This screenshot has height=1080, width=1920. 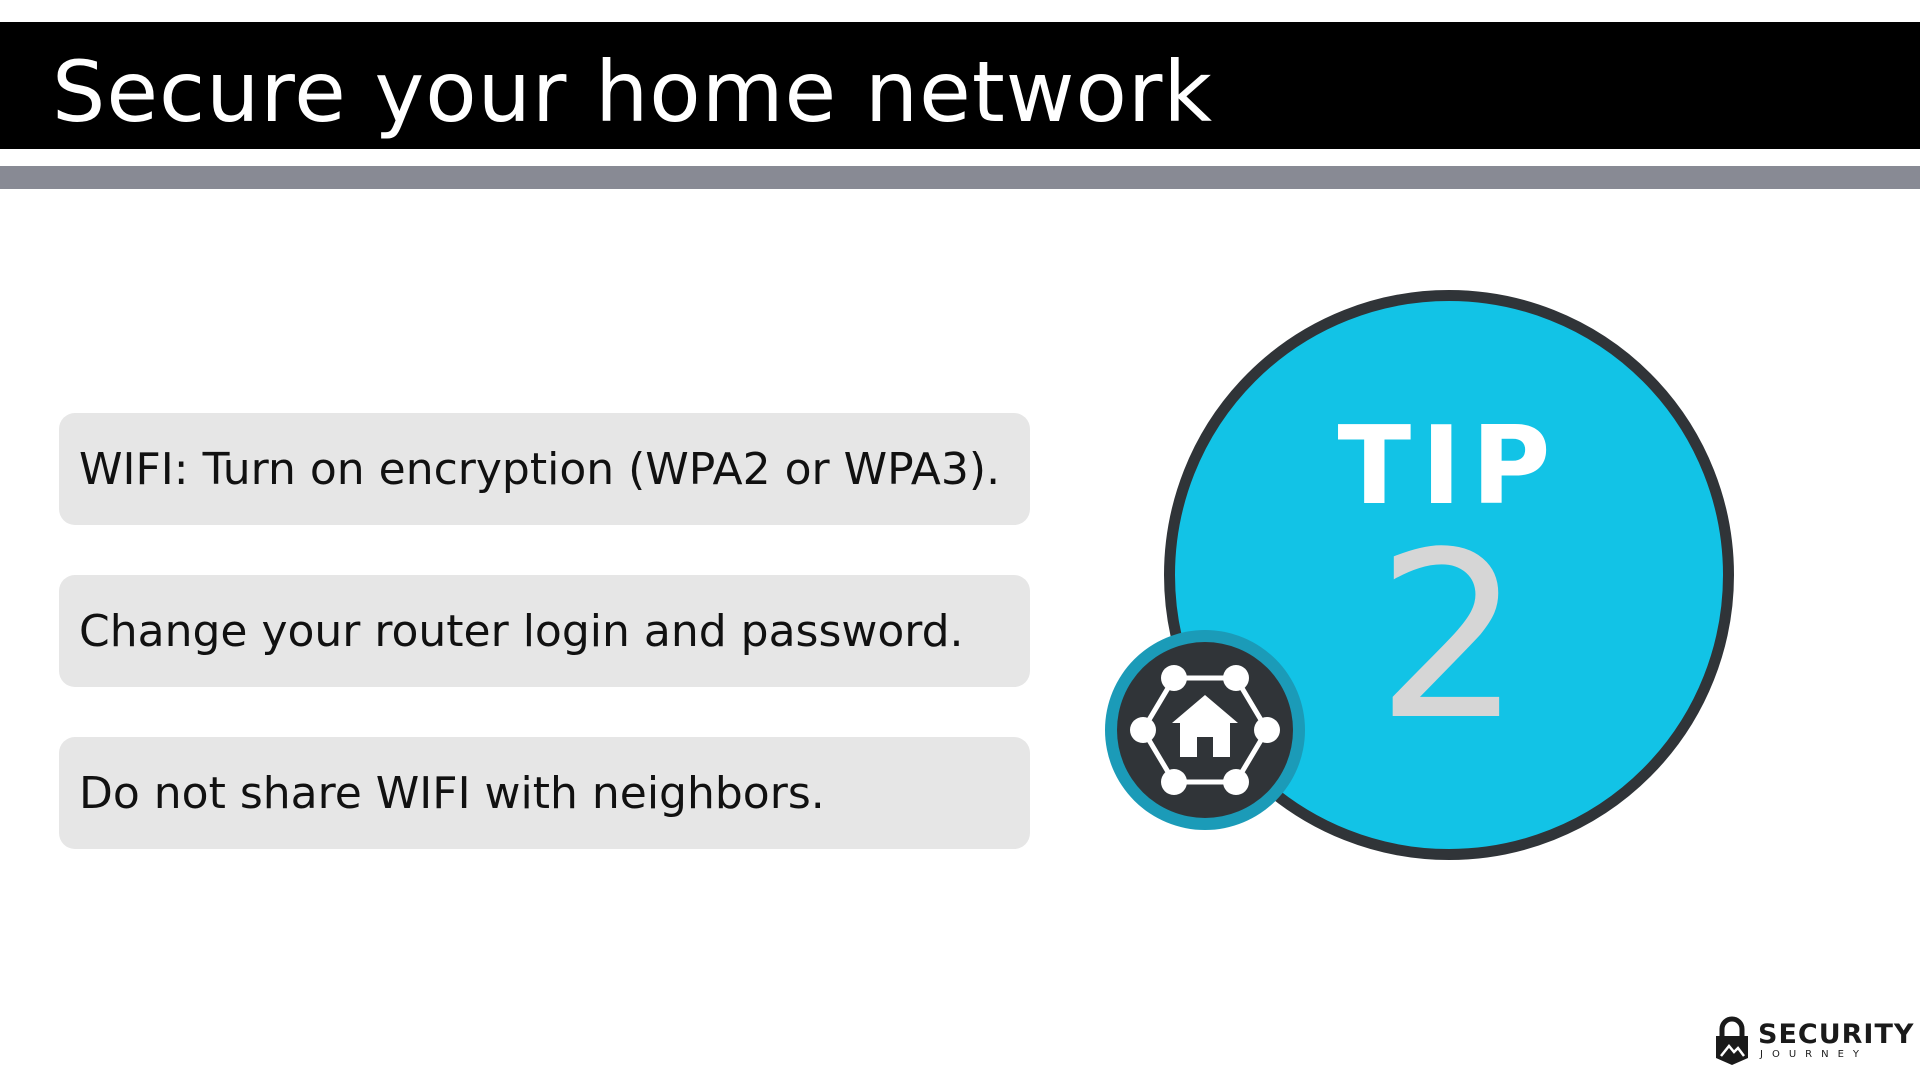 What do you see at coordinates (1836, 1034) in the screenshot?
I see `logo-wordmark: SECURITY` at bounding box center [1836, 1034].